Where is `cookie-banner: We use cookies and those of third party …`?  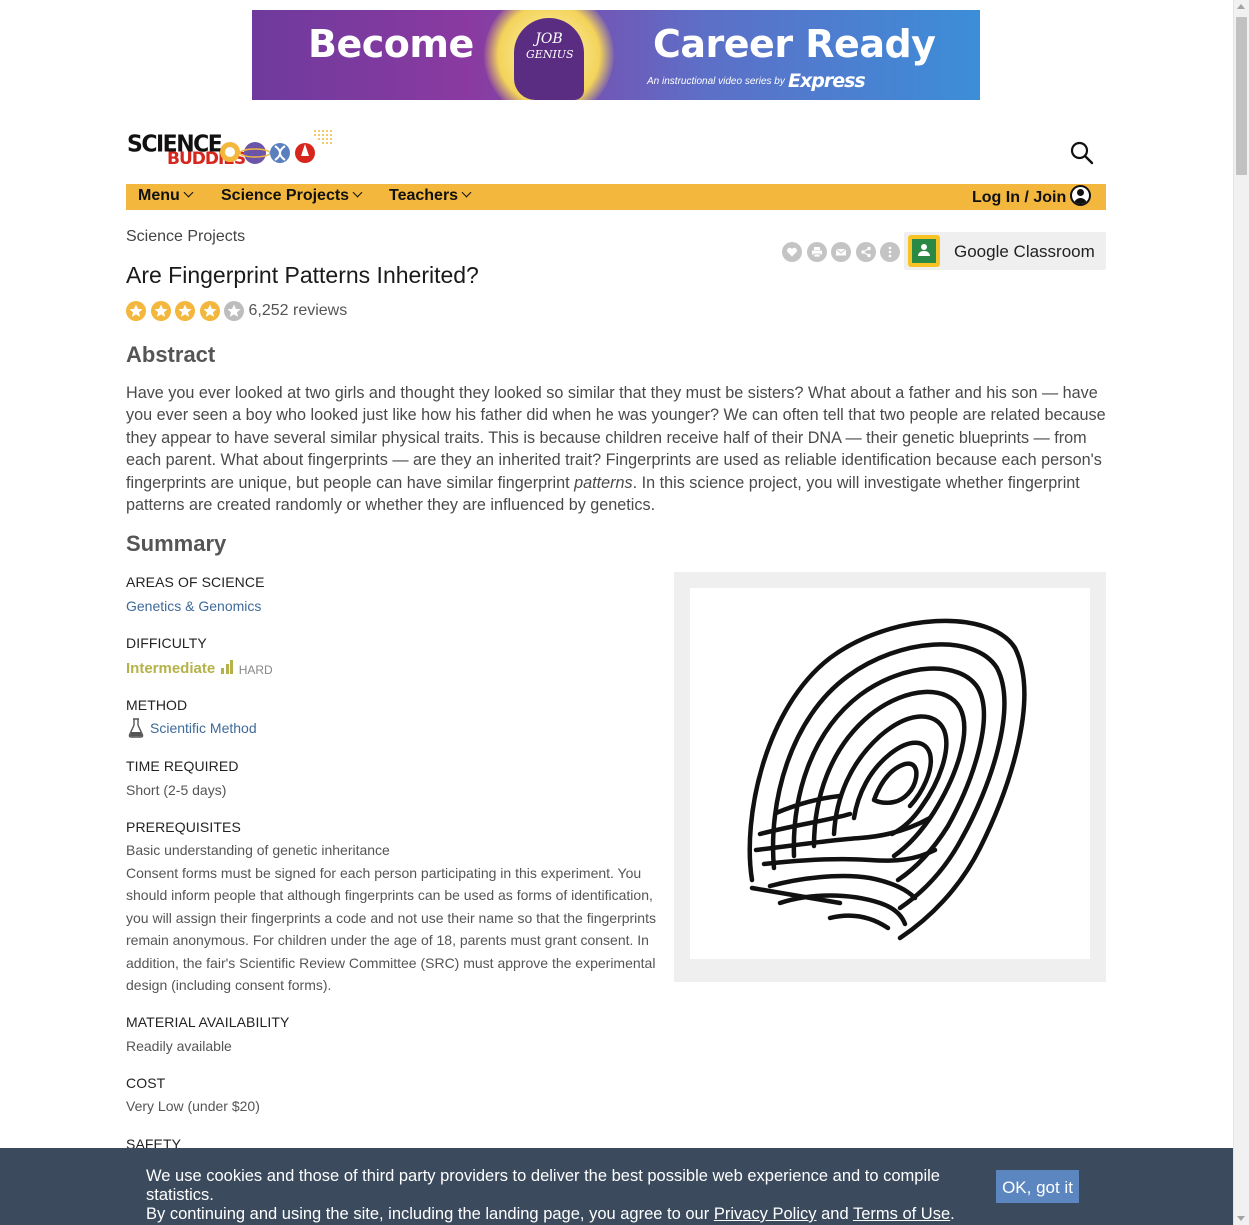 cookie-banner: We use cookies and those of third party … is located at coordinates (616, 1186).